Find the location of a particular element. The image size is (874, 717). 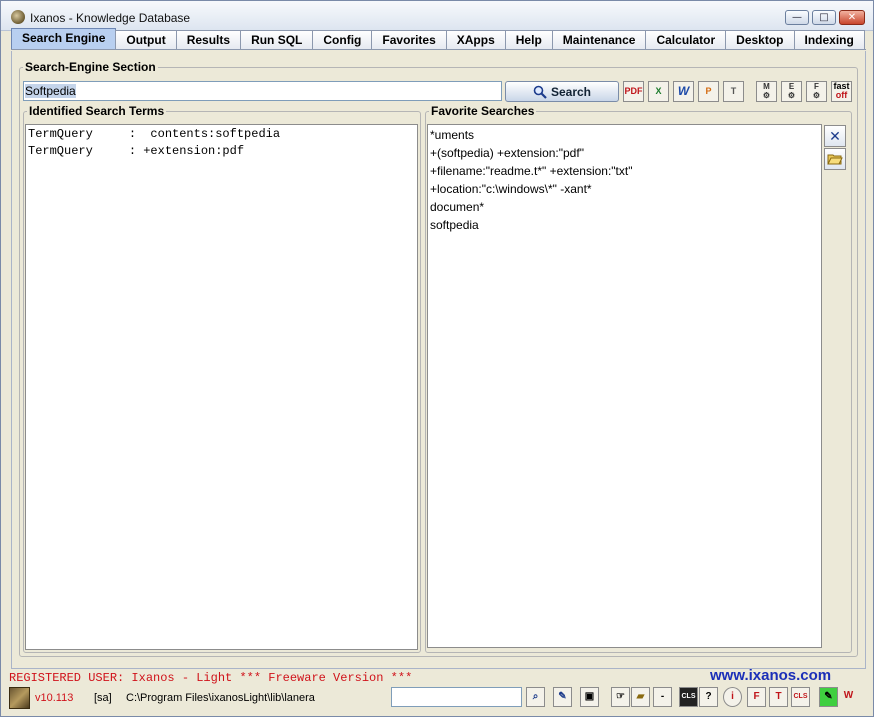

tab-maintenance: Maintenance is located at coordinates (599, 40).